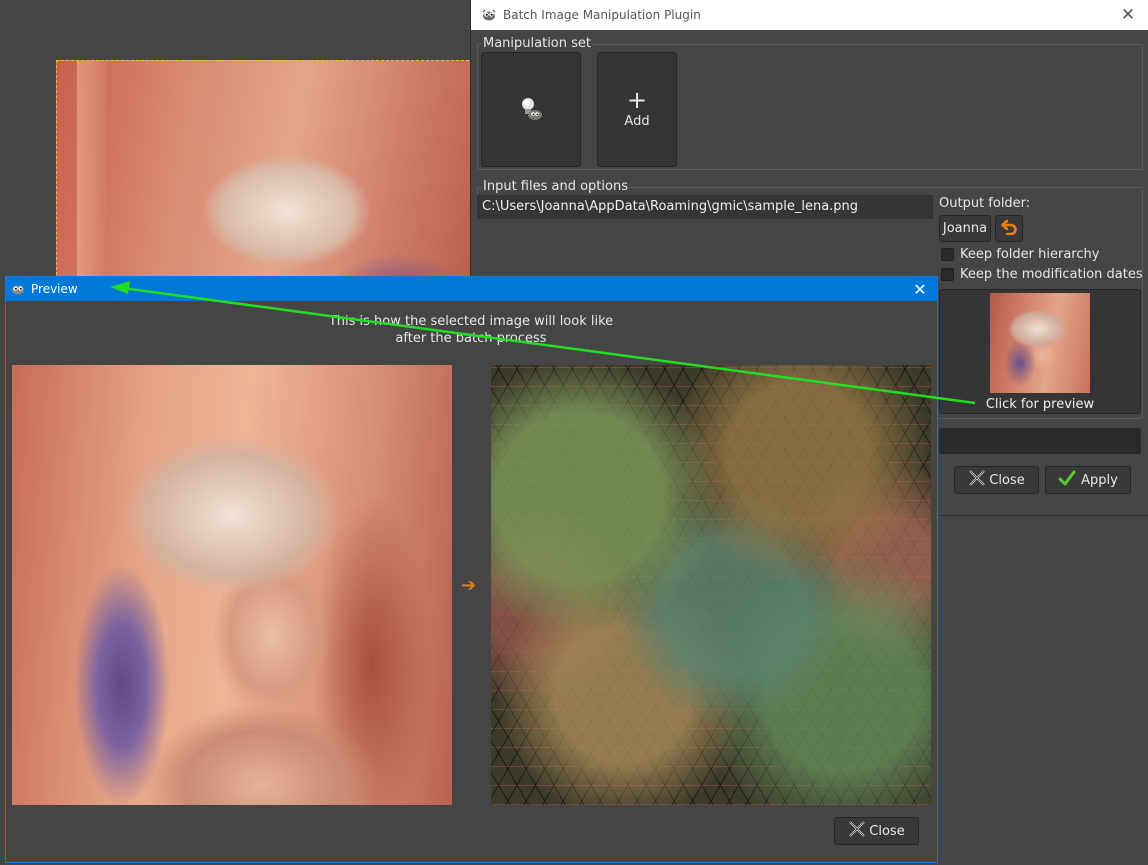  I want to click on bimp-close-button: Close, so click(996, 480).